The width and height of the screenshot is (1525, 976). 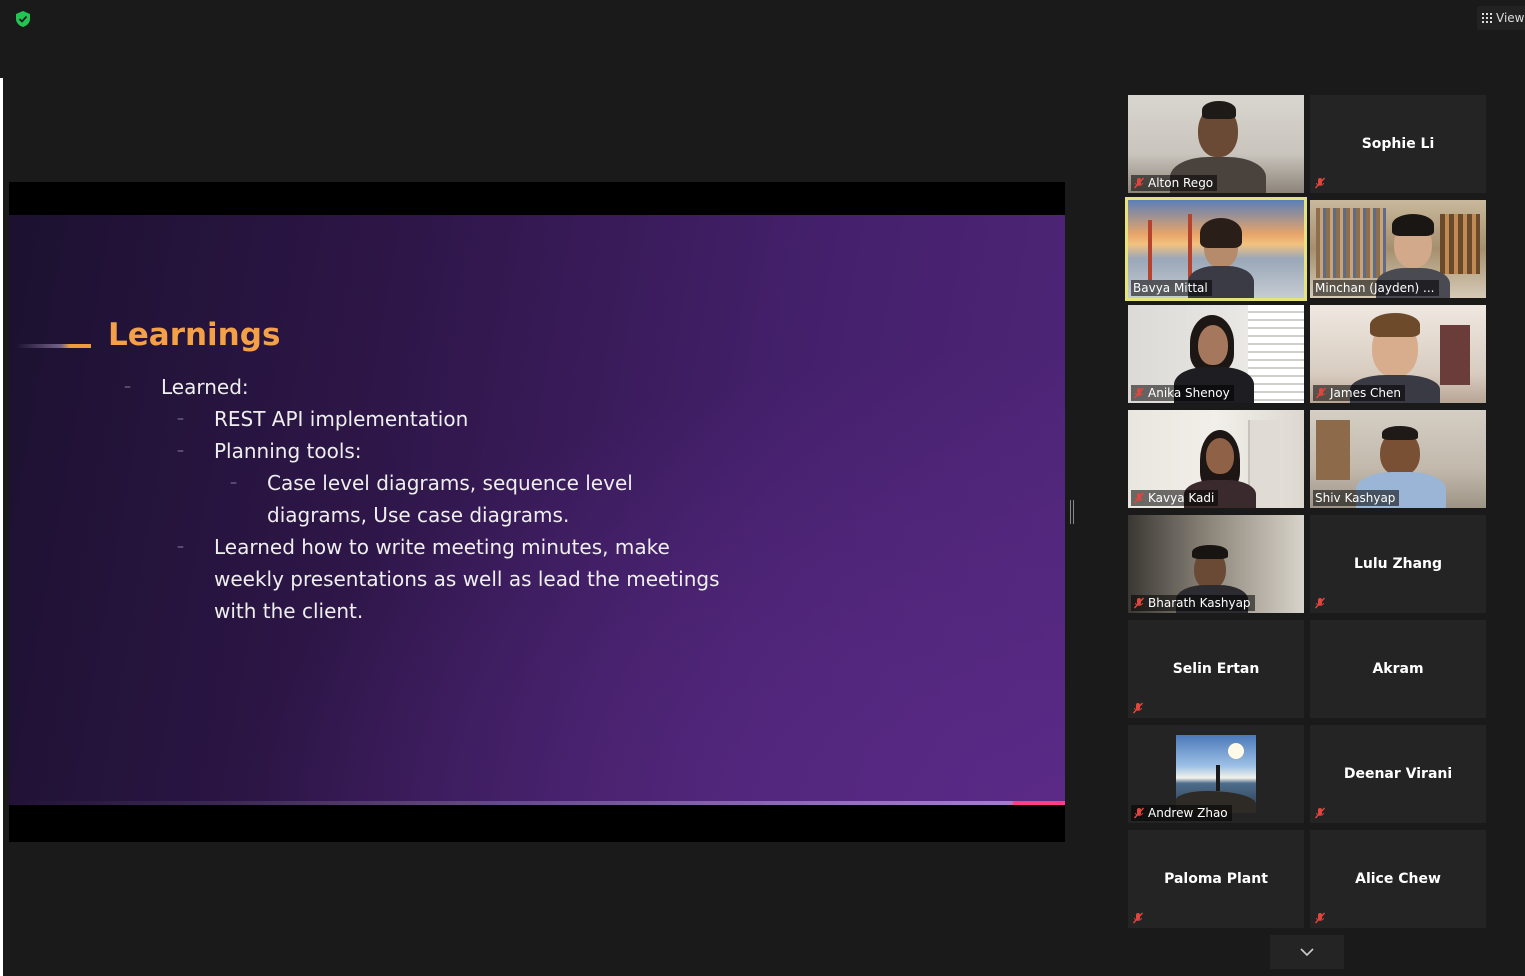 I want to click on bullet-diagrams-line-2: diagrams, Use case diagrams., so click(x=418, y=515).